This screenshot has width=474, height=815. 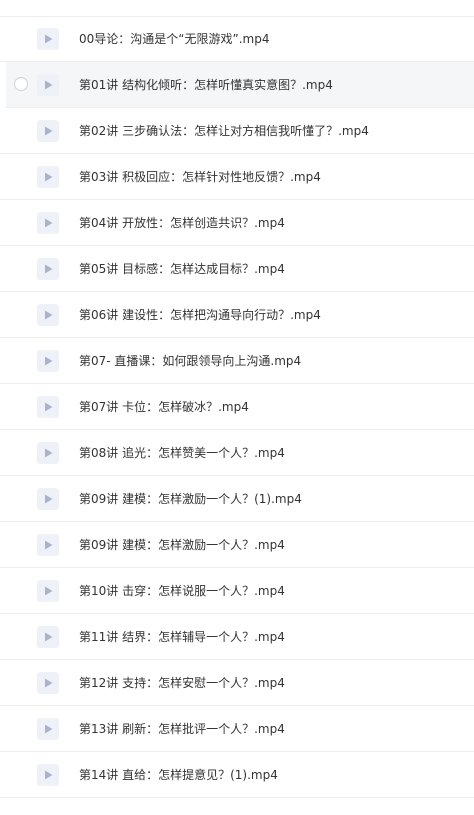 What do you see at coordinates (182, 683) in the screenshot?
I see `file-name: 第12讲 支持：怎样安慰一个人？.mp4` at bounding box center [182, 683].